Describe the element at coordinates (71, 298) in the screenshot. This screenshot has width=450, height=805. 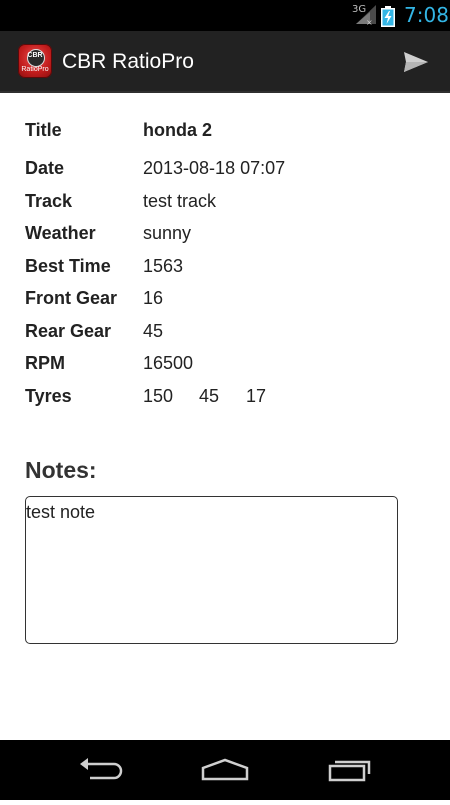
I see `front-gear-label: Front Gear` at that location.